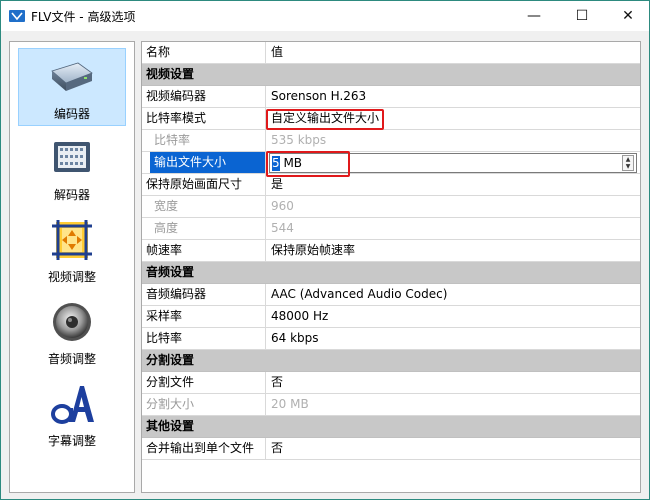 This screenshot has height=500, width=650. What do you see at coordinates (71, 441) in the screenshot?
I see `sidebar-item-label: 字幕调整` at bounding box center [71, 441].